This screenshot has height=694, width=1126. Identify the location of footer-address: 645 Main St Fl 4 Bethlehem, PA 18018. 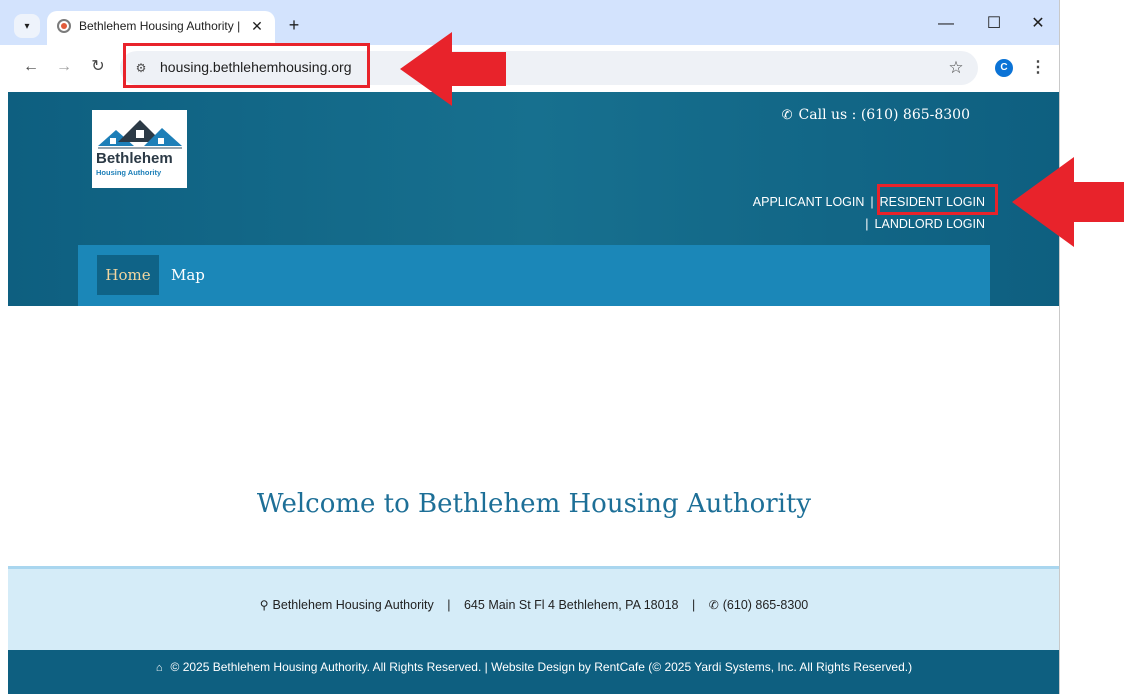
(571, 605).